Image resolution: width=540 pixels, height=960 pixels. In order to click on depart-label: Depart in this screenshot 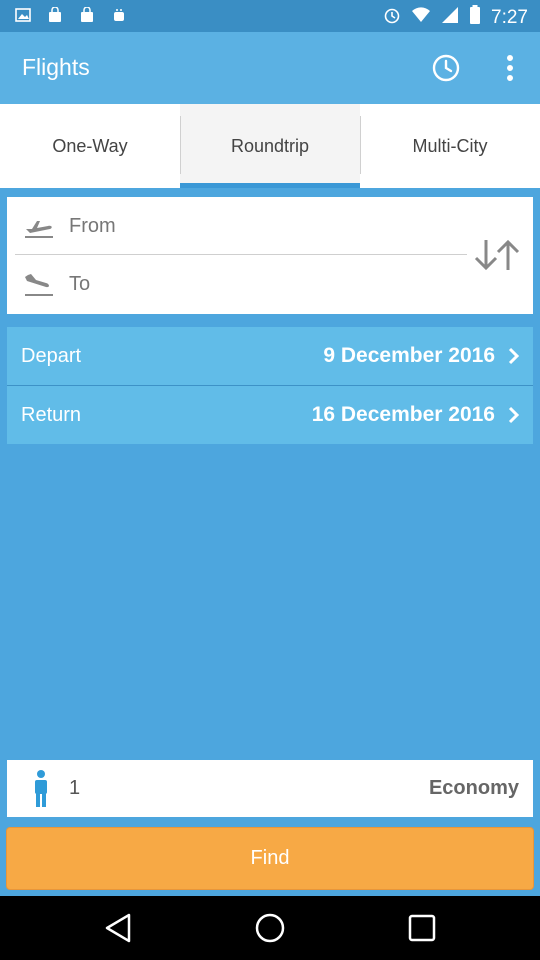, I will do `click(51, 355)`.